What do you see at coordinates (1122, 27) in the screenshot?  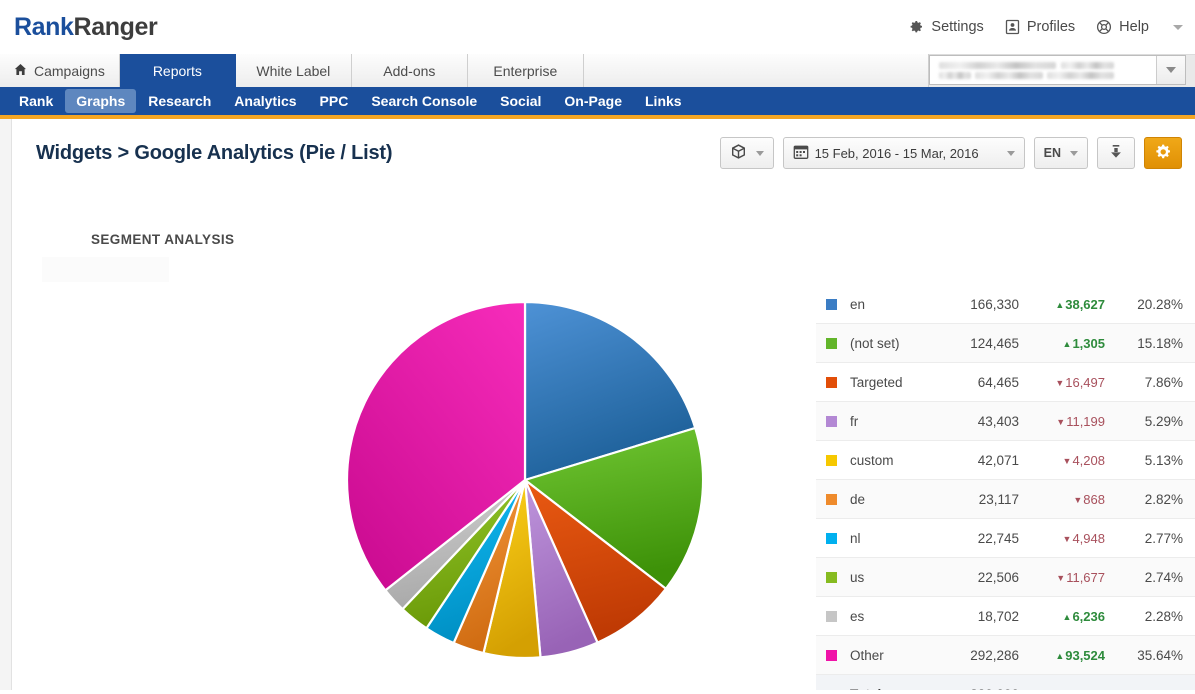 I see `header-help-button: Help` at bounding box center [1122, 27].